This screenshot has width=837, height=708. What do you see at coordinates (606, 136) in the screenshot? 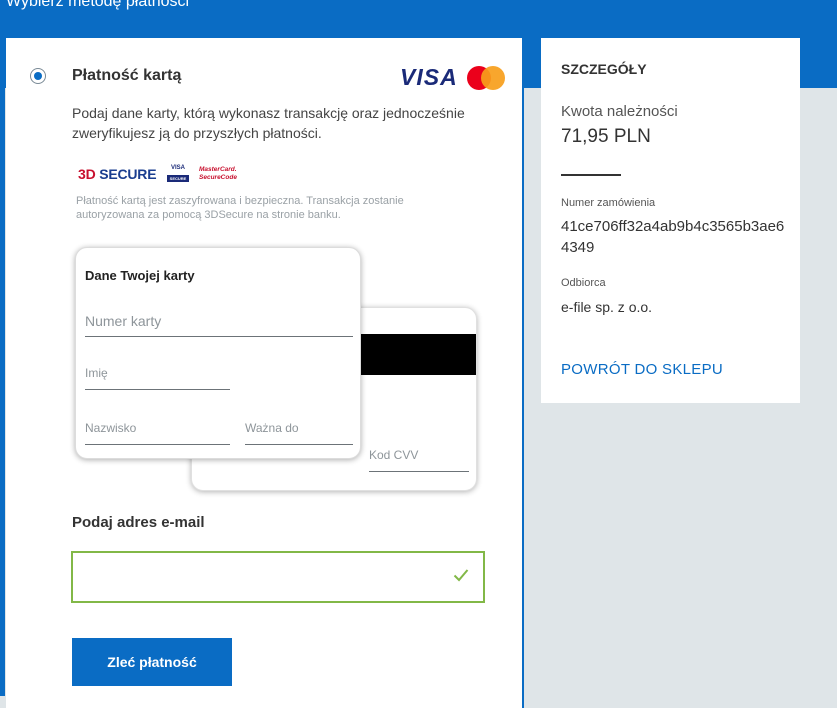
I see `amount-due-value: 71,95 PLN` at bounding box center [606, 136].